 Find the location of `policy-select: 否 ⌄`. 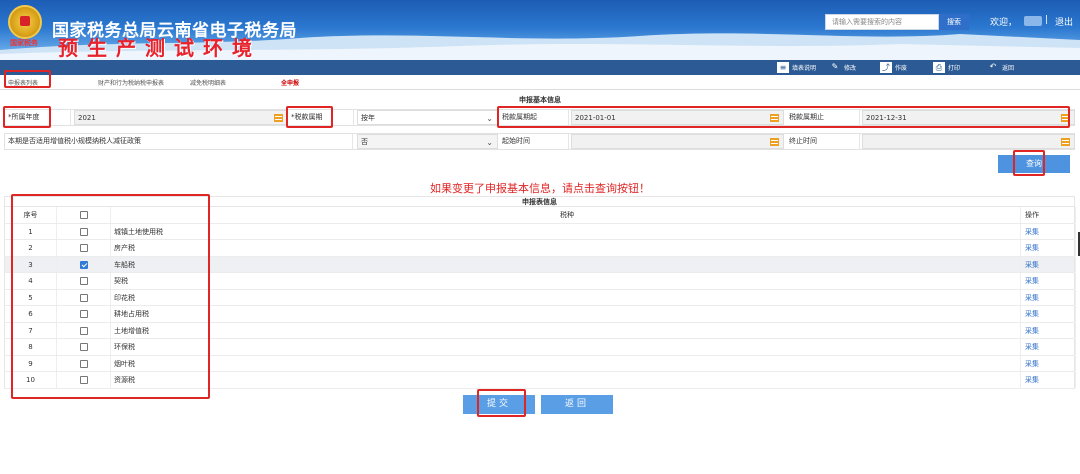

policy-select: 否 ⌄ is located at coordinates (427, 141).